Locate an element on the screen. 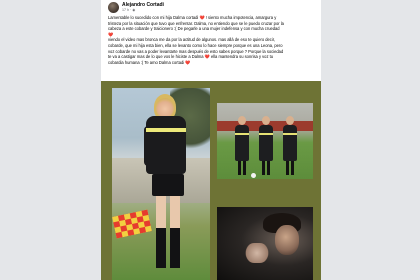  soccer-ball is located at coordinates (253, 175).